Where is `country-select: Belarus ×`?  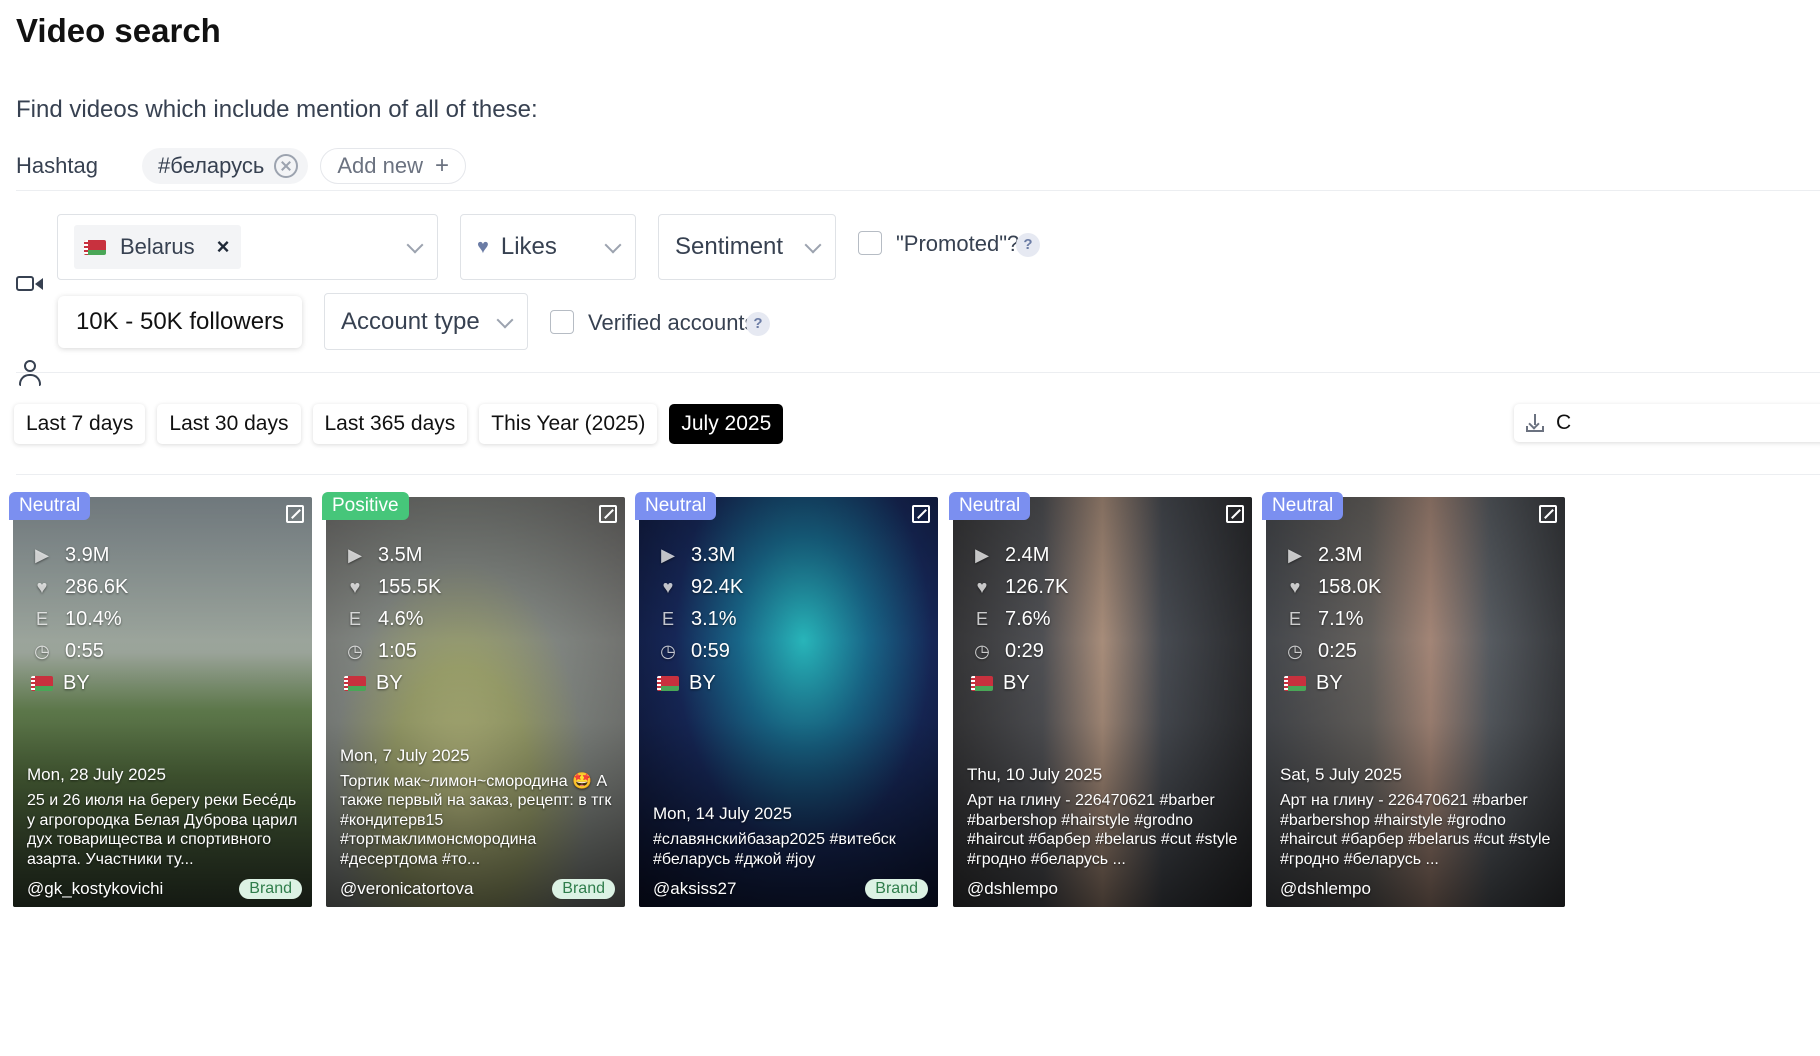
country-select: Belarus × is located at coordinates (247, 247).